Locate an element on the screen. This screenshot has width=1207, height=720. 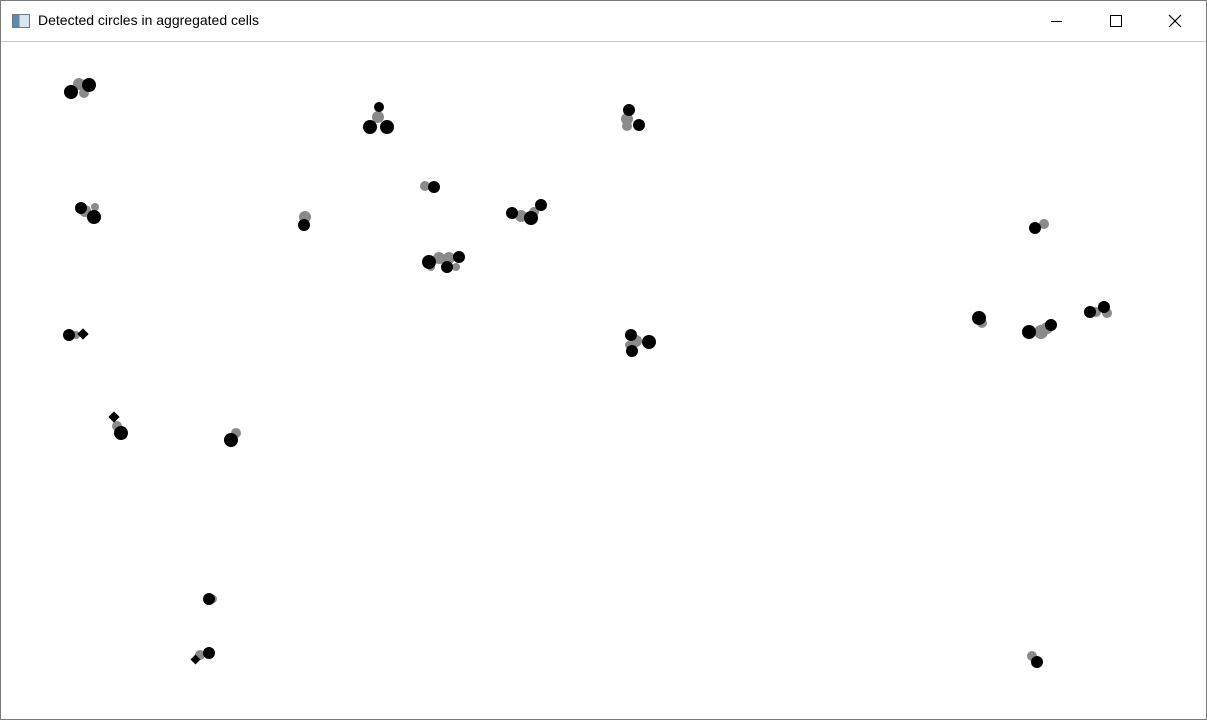
close-button is located at coordinates (1174, 21).